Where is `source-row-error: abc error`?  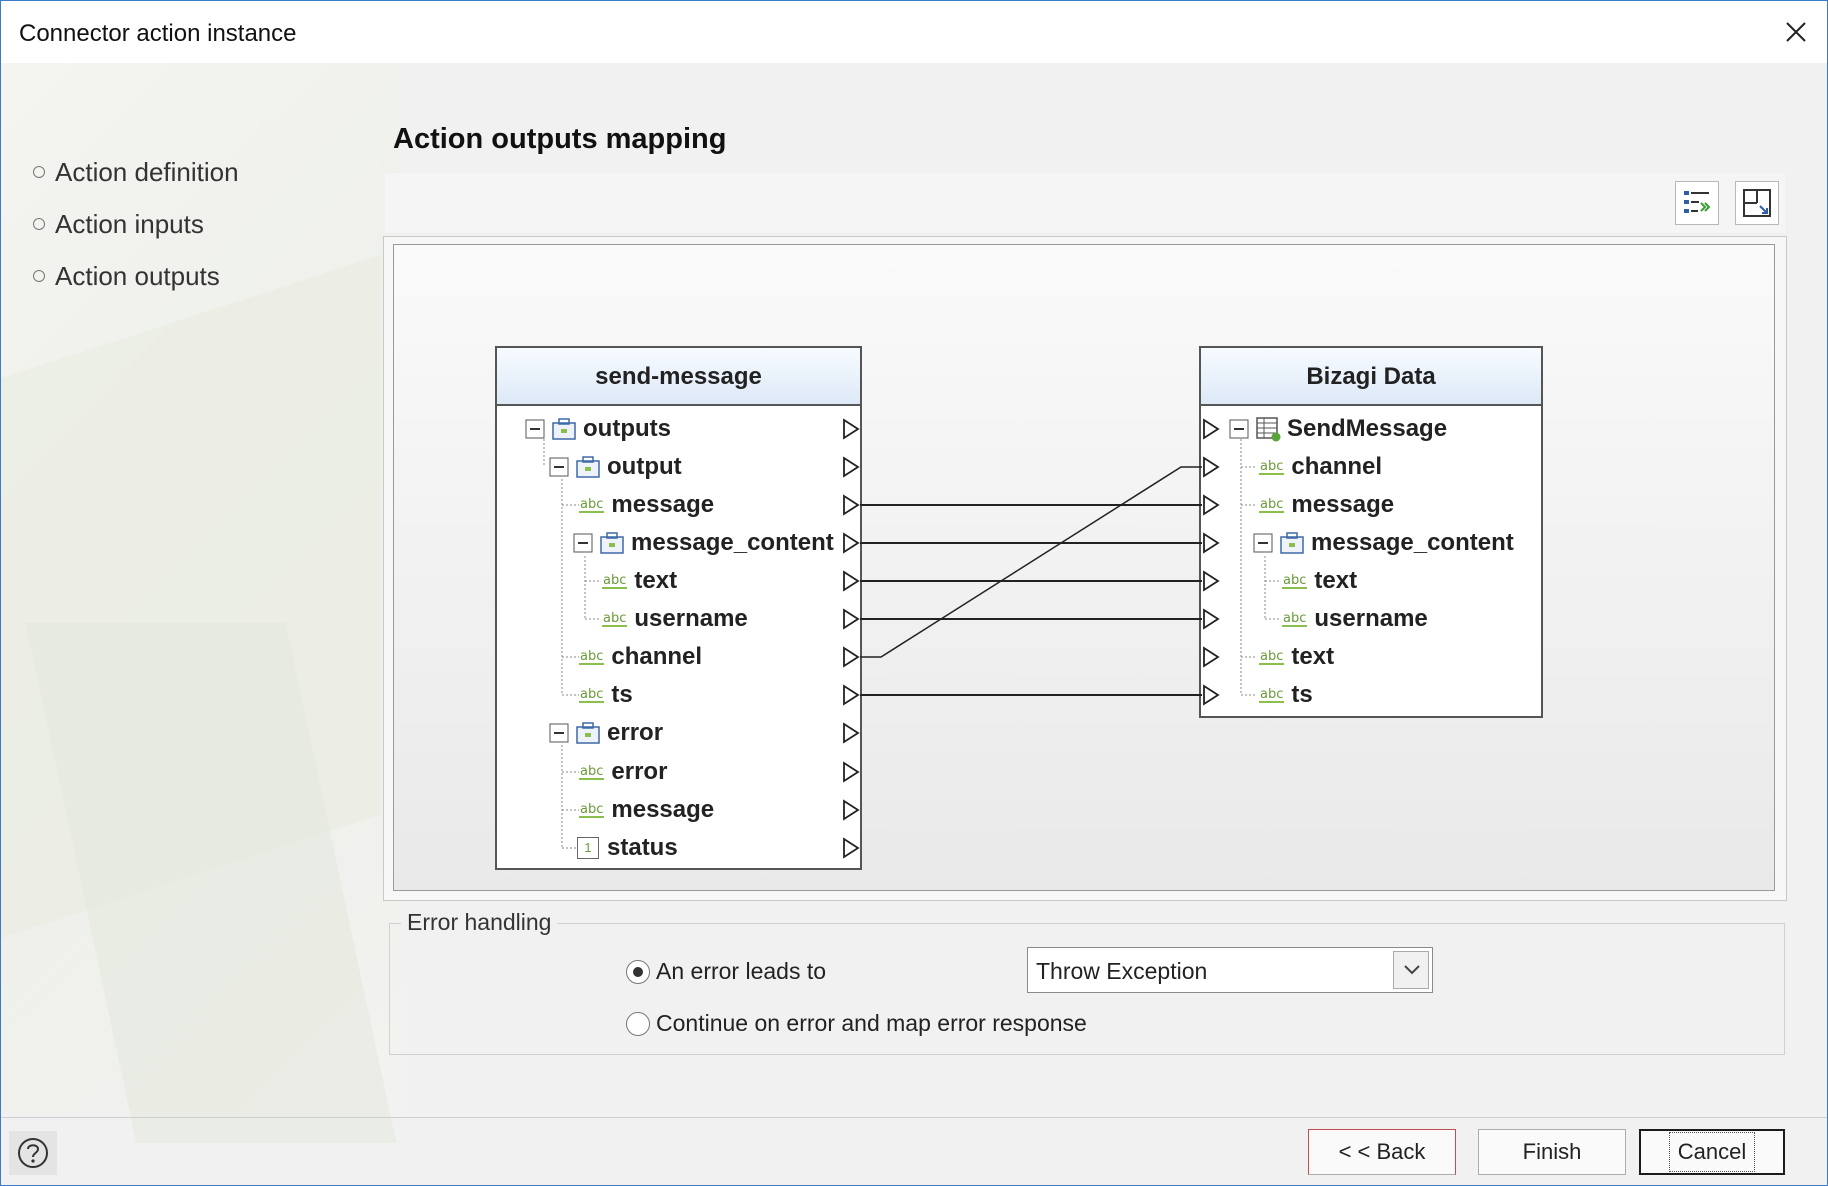 source-row-error: abc error is located at coordinates (623, 772).